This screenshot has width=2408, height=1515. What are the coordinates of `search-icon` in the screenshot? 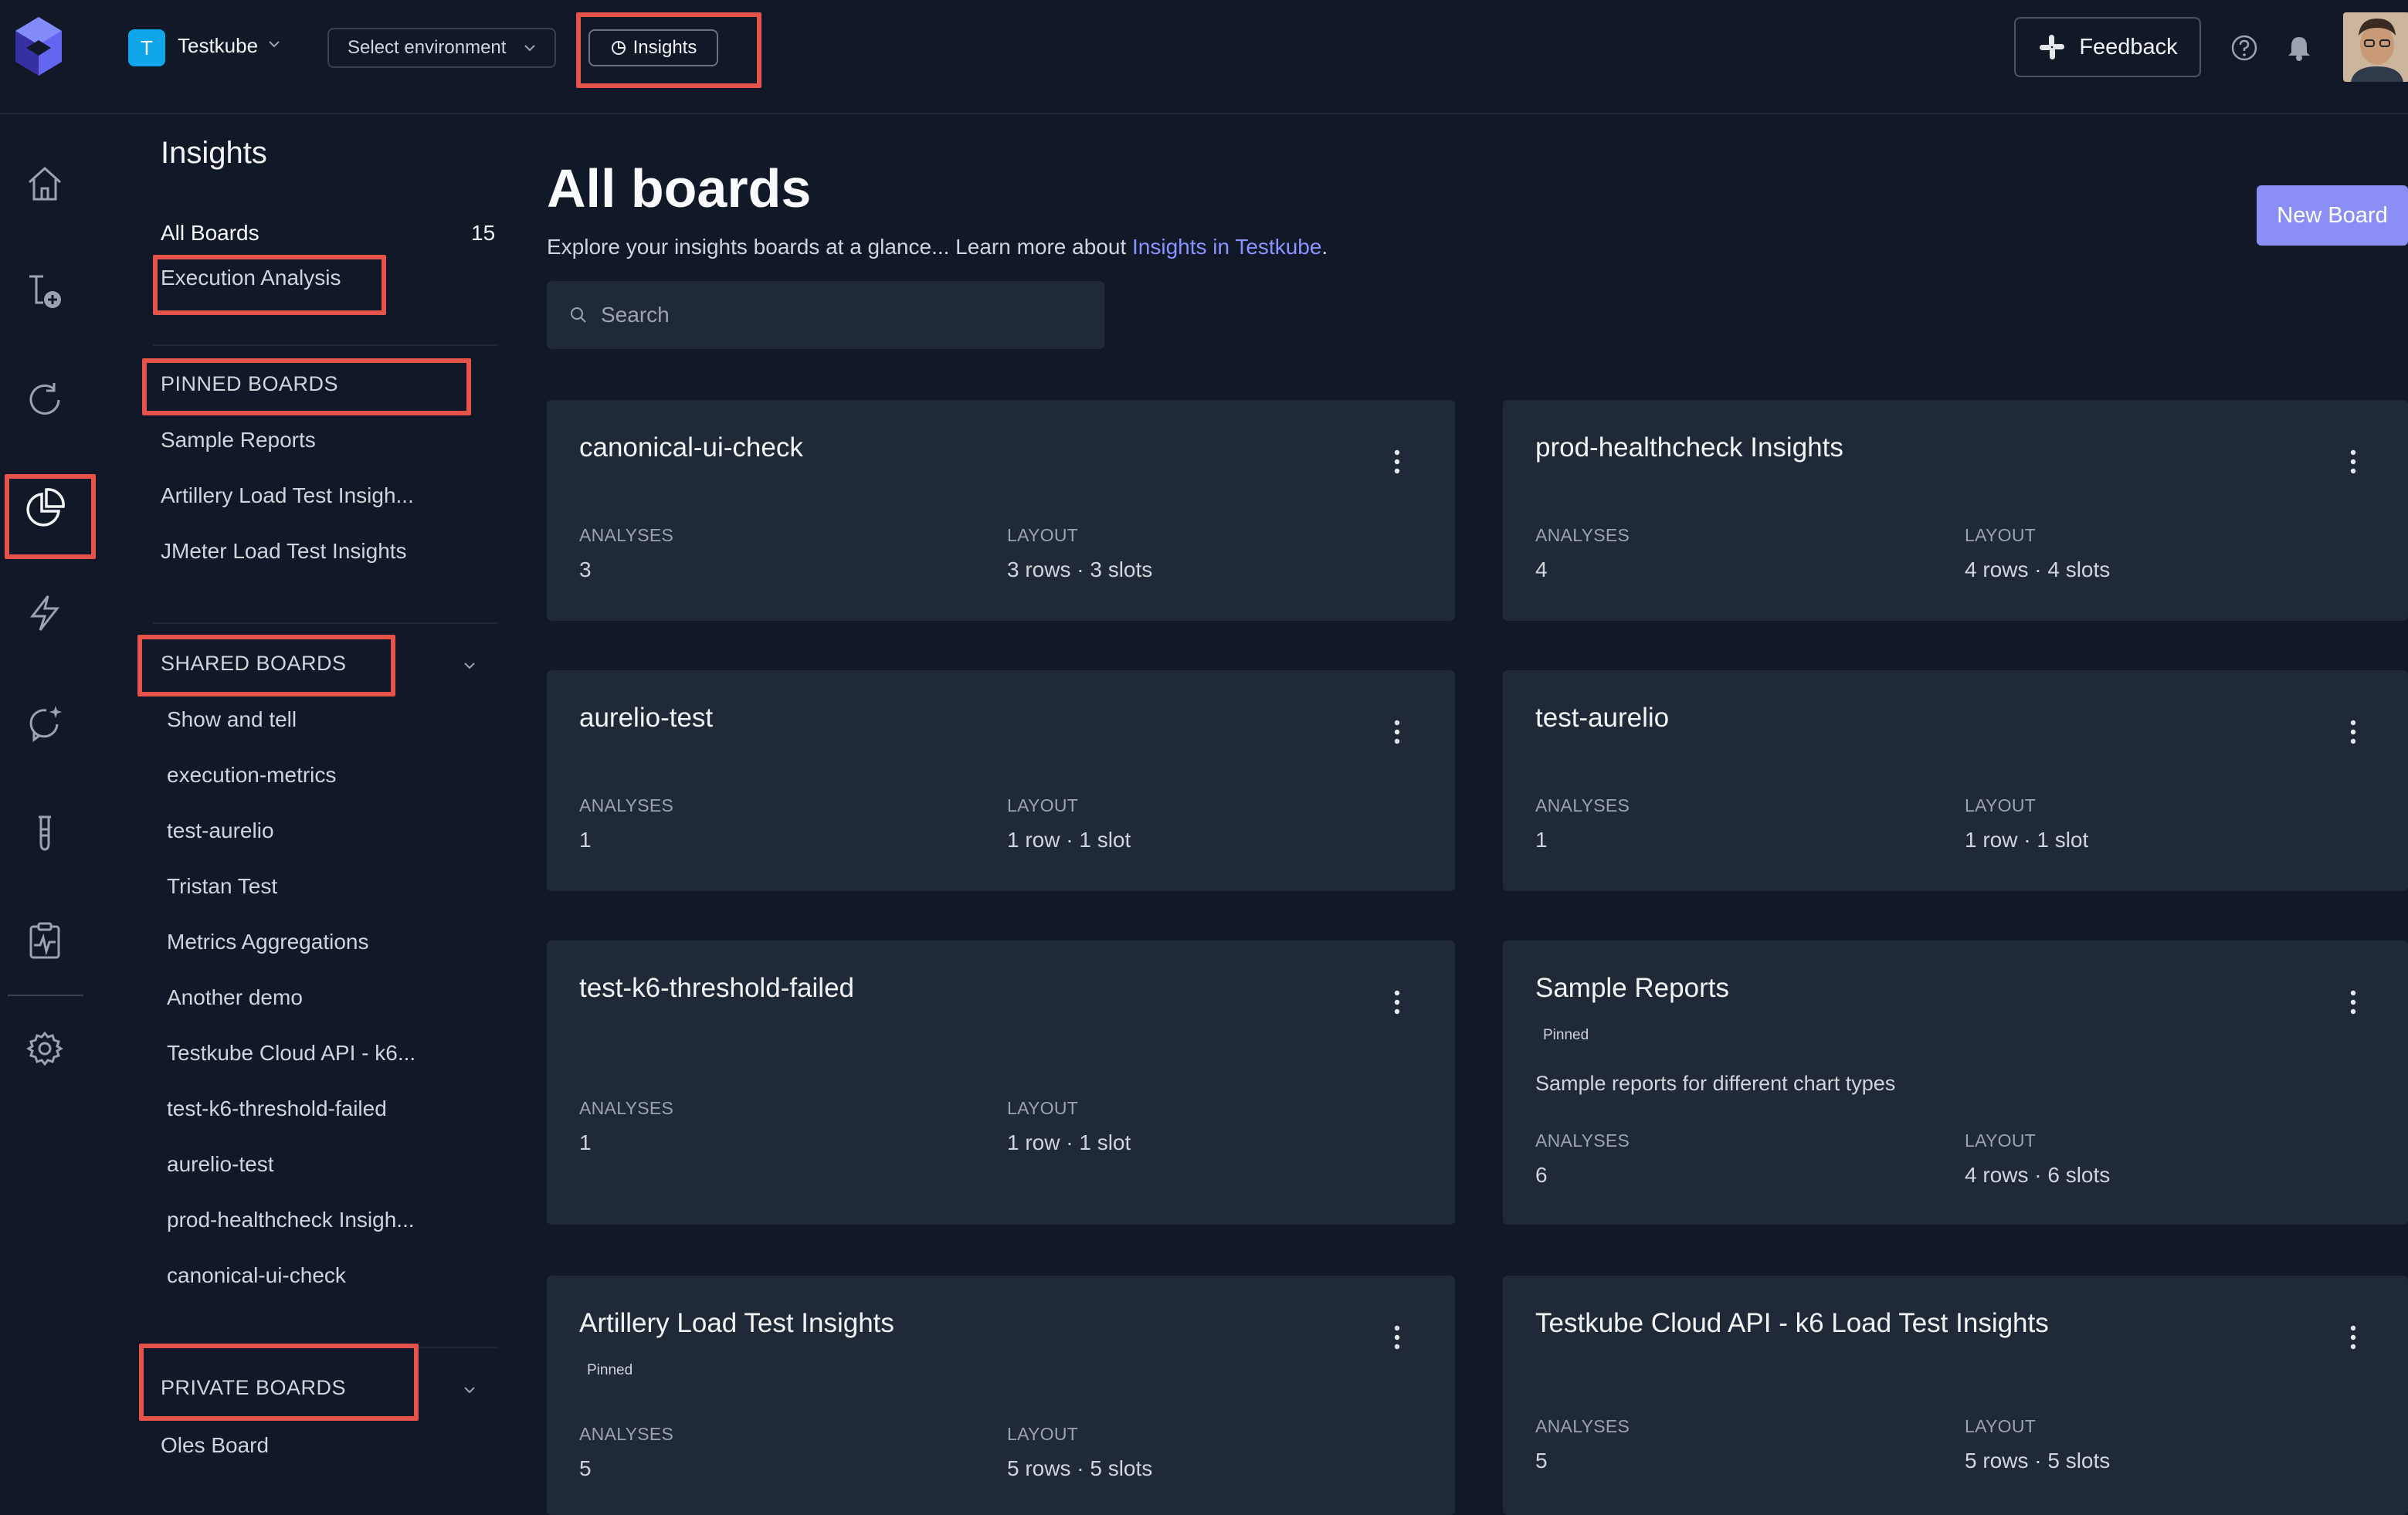 It's located at (578, 315).